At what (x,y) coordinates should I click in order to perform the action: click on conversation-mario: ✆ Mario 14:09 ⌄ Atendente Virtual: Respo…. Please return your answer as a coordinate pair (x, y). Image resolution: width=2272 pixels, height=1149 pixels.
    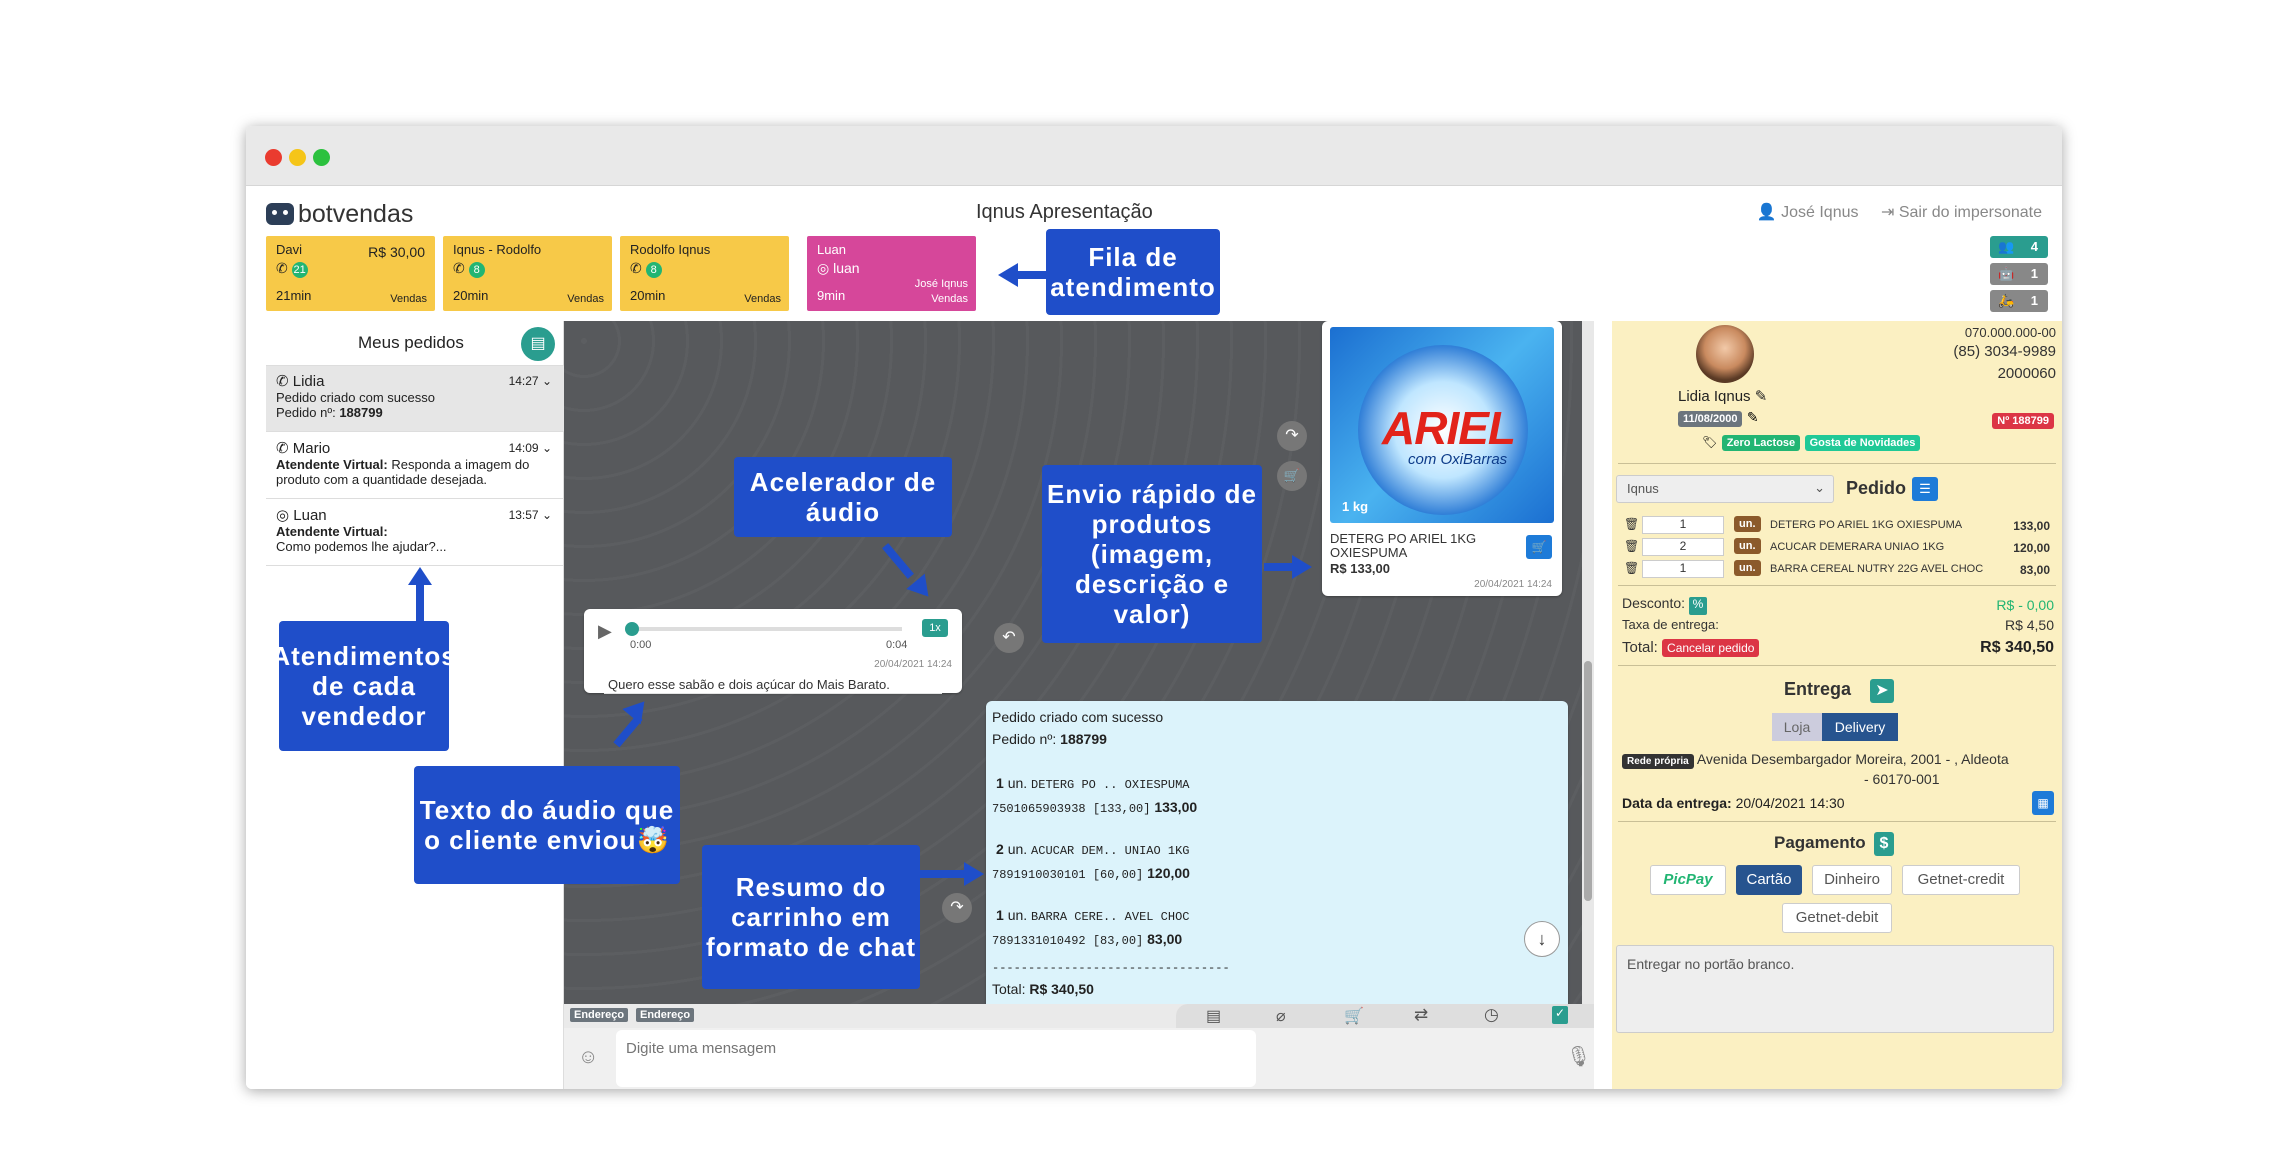
    Looking at the image, I should click on (415, 466).